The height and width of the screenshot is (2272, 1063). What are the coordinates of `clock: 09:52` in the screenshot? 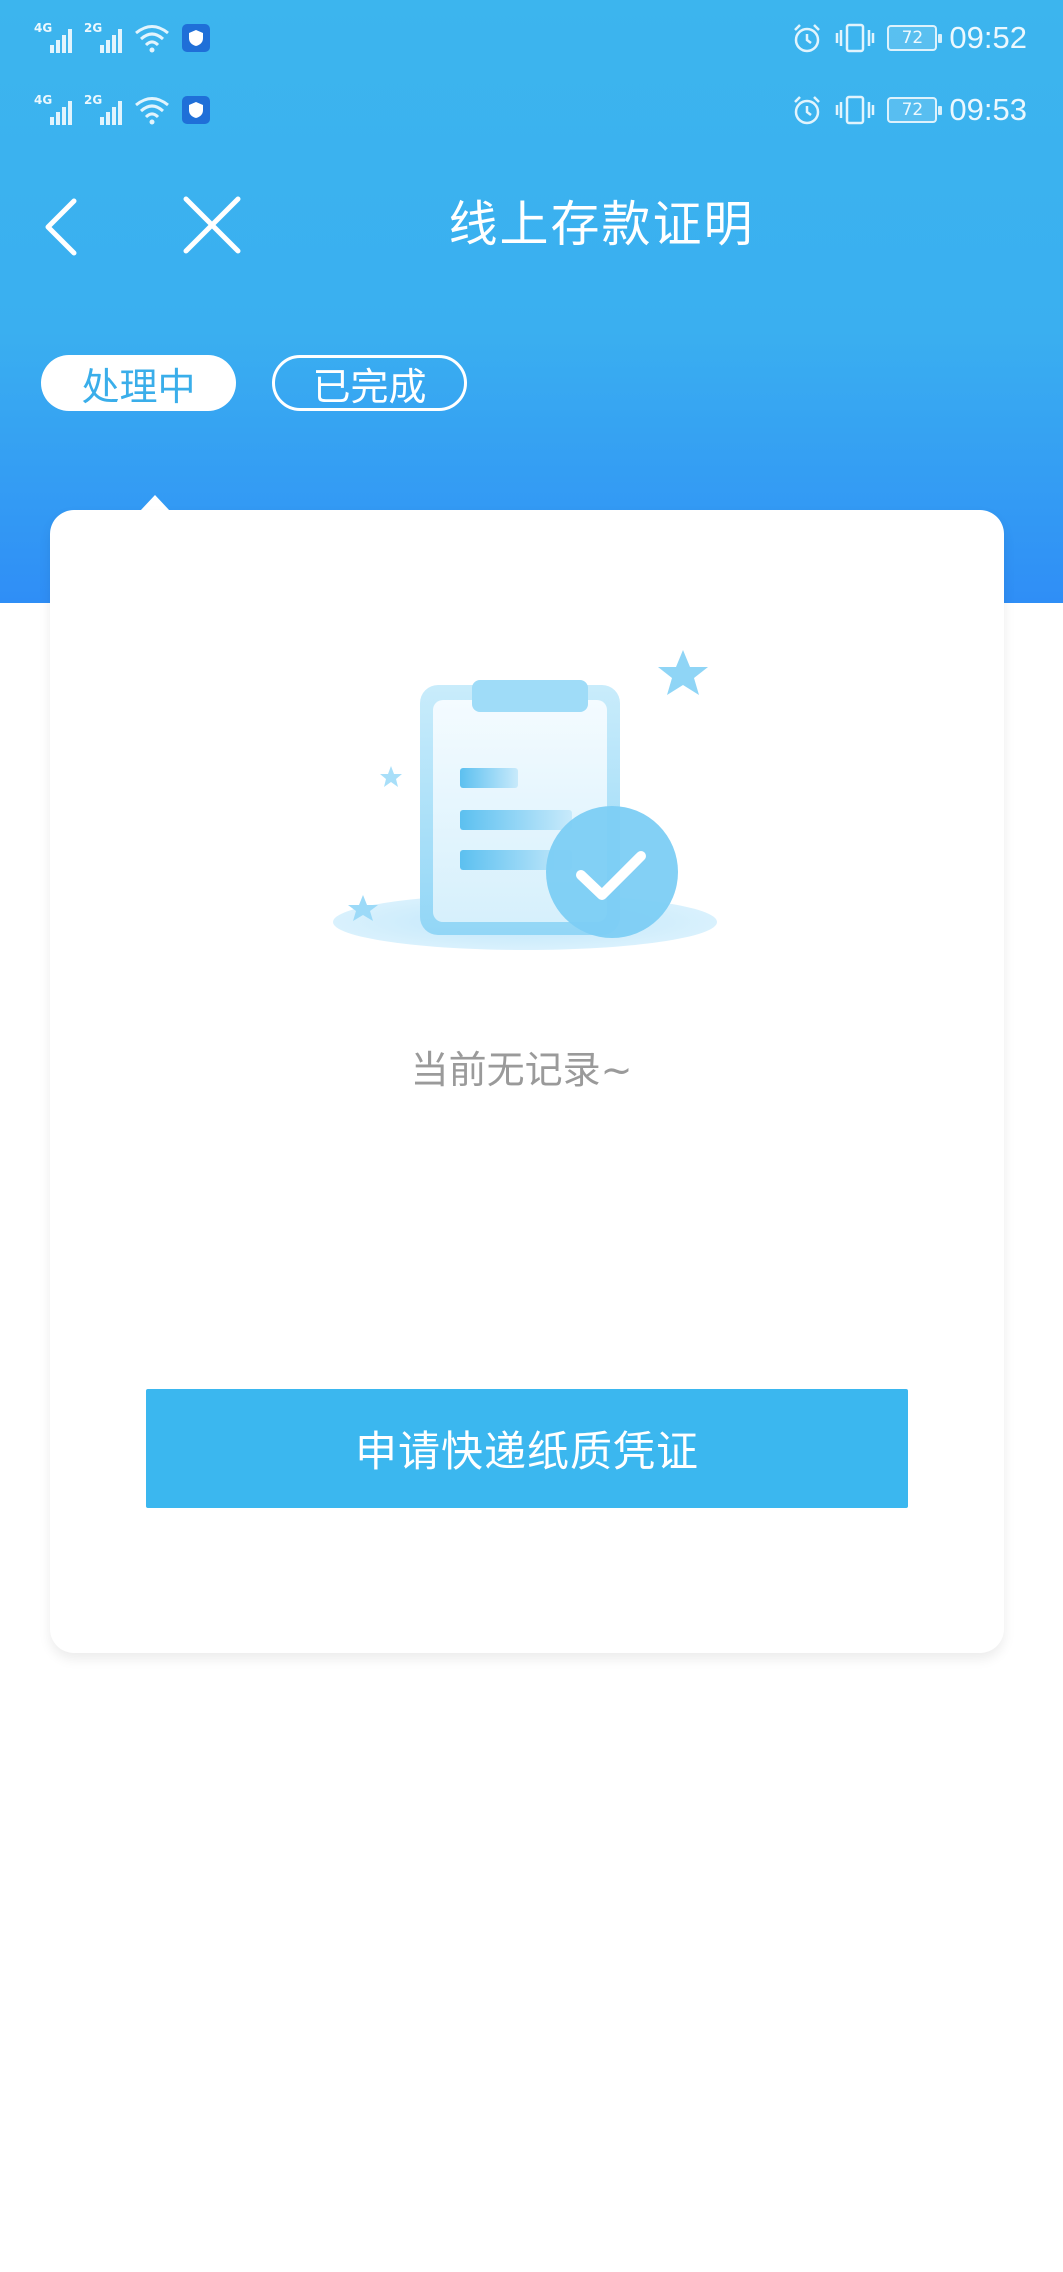 It's located at (988, 37).